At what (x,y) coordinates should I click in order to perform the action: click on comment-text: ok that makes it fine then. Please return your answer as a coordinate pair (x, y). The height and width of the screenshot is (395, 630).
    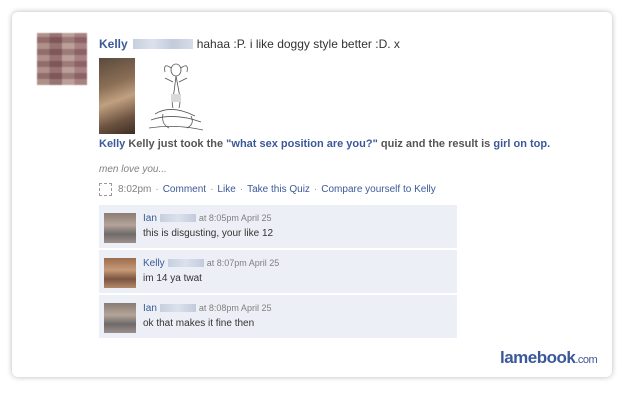
    Looking at the image, I should click on (199, 323).